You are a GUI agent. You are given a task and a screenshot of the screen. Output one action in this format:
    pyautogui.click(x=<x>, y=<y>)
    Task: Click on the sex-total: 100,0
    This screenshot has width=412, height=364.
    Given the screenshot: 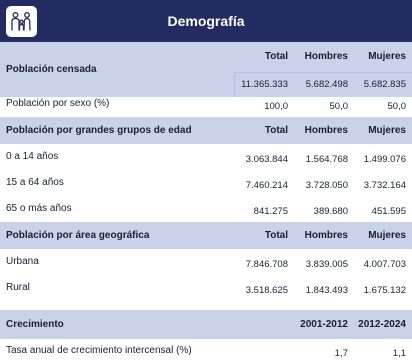 What is the action you would take?
    pyautogui.click(x=276, y=106)
    